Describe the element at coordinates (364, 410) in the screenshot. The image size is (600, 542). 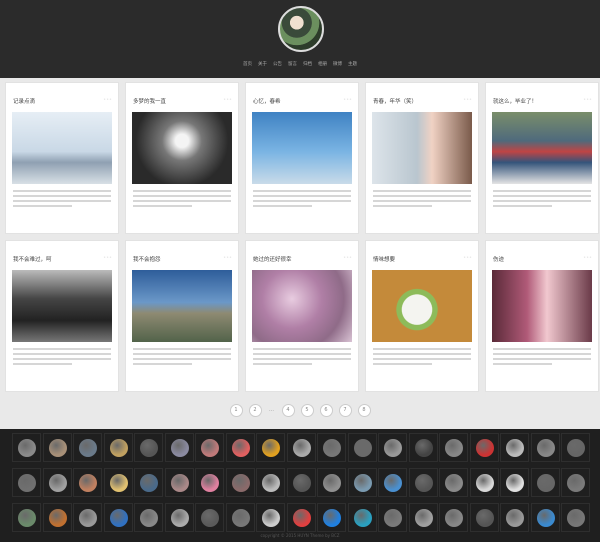
I see `pager-page: 8` at that location.